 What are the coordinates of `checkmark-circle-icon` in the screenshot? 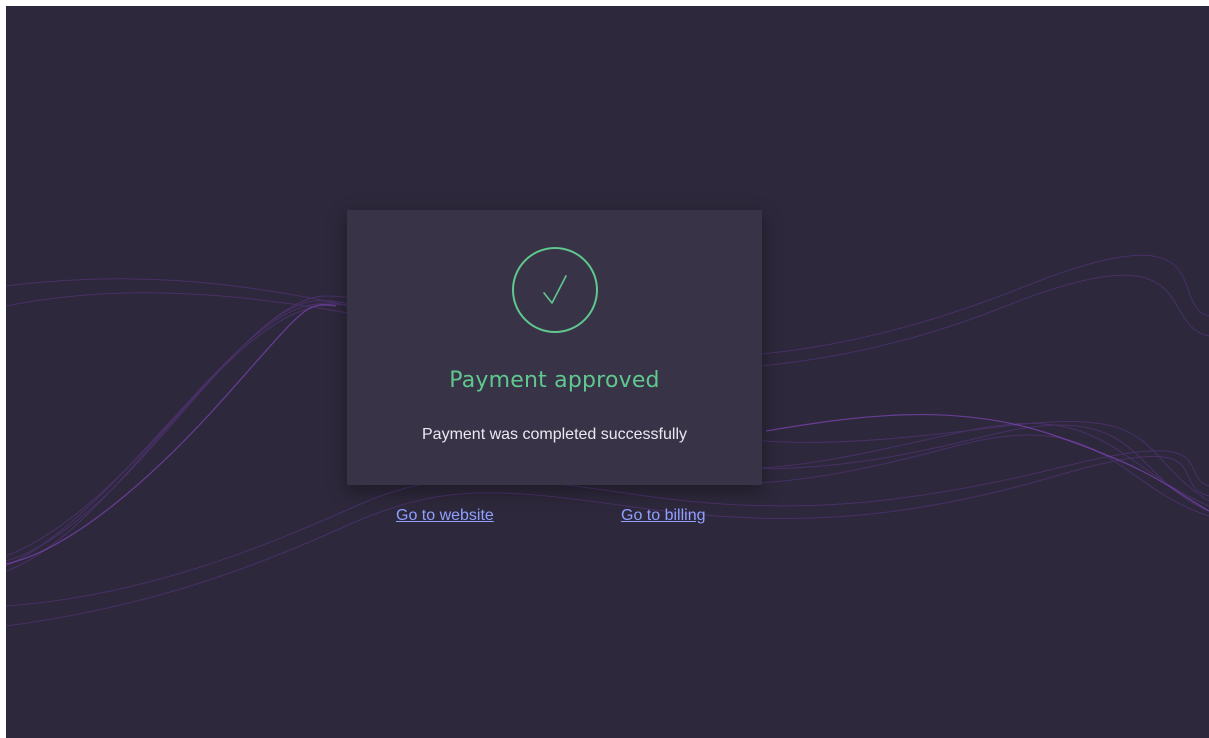 It's located at (555, 290).